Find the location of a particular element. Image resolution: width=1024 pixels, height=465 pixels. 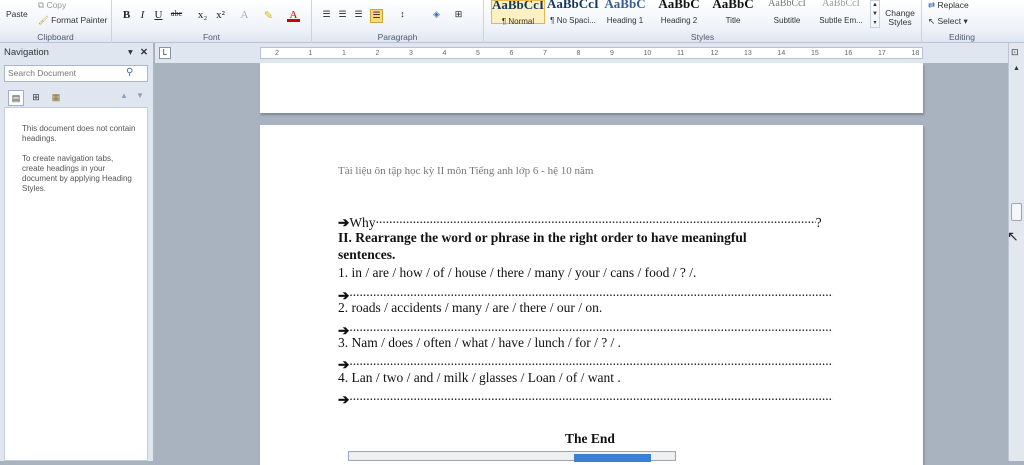

style-heading-1: AaBbC Heading 1 is located at coordinates (625, 12).